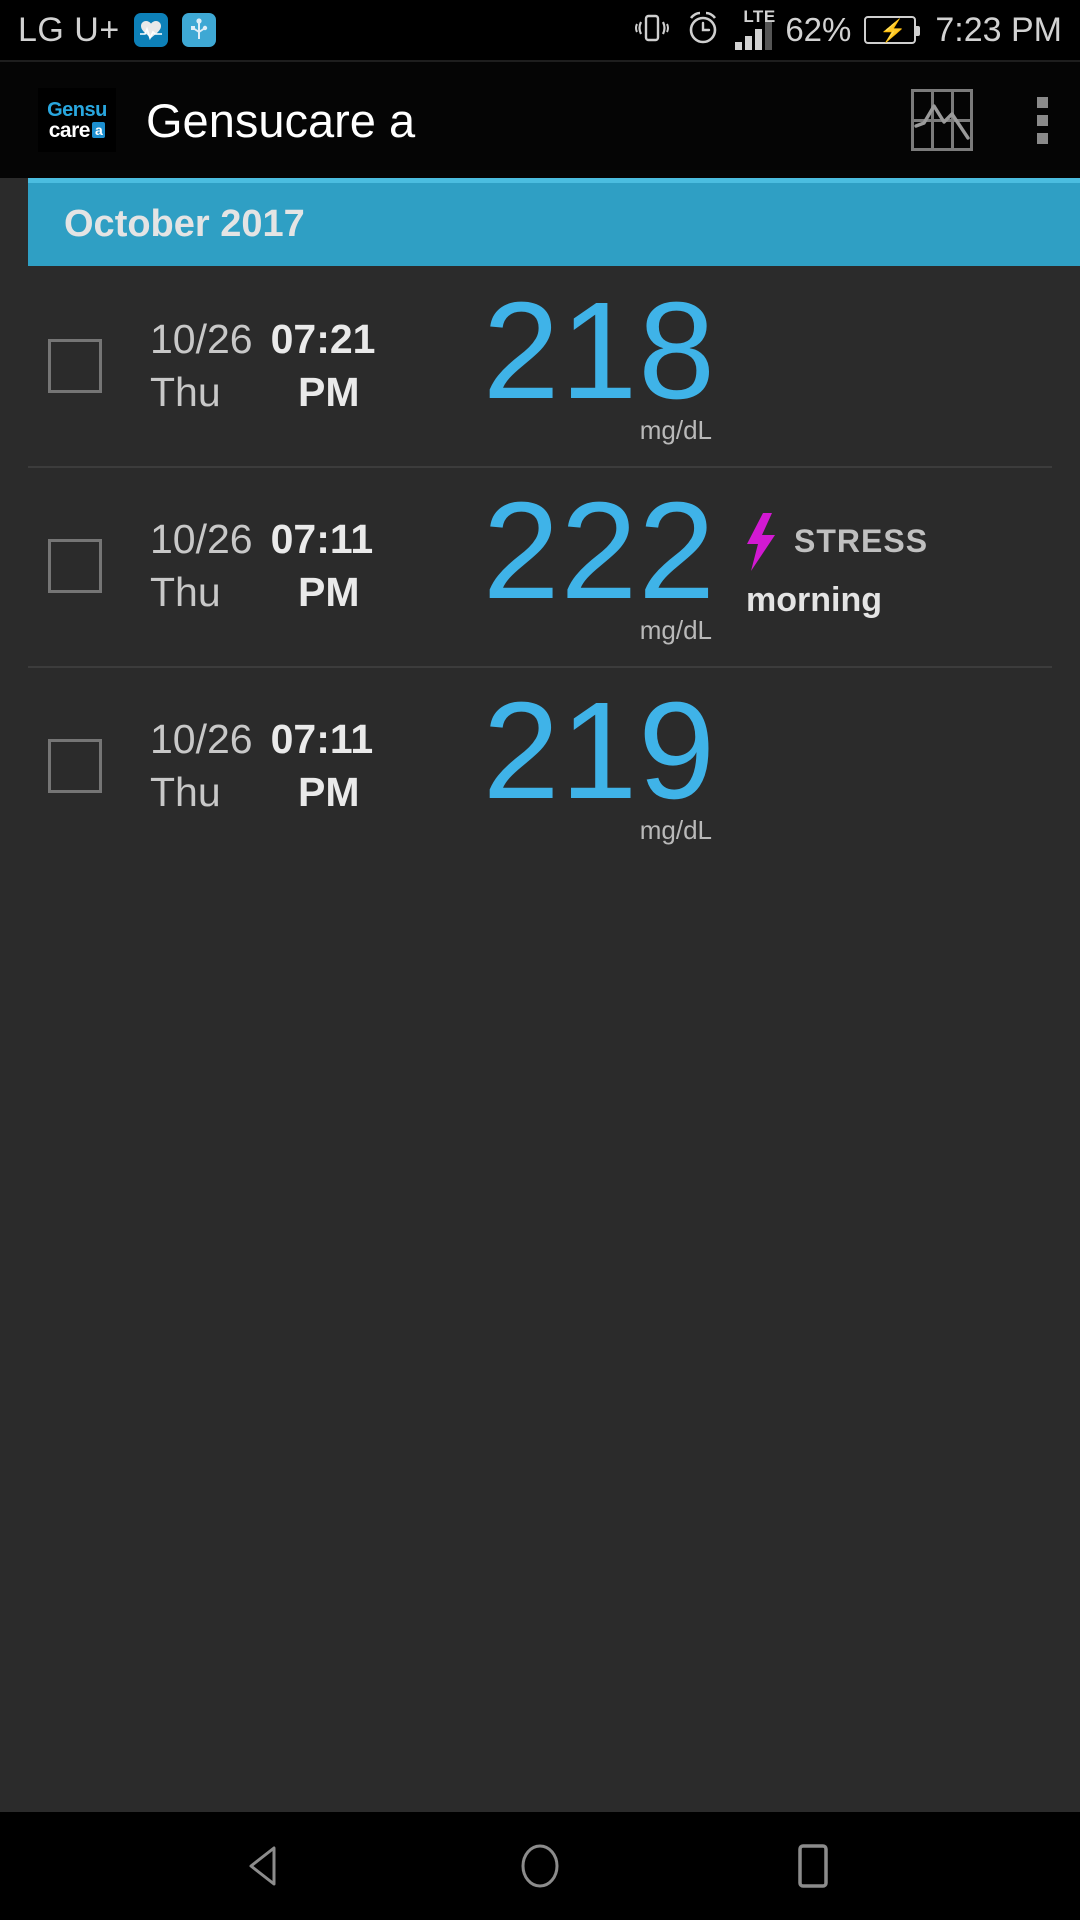  I want to click on app-logo: Gensu care a, so click(77, 120).